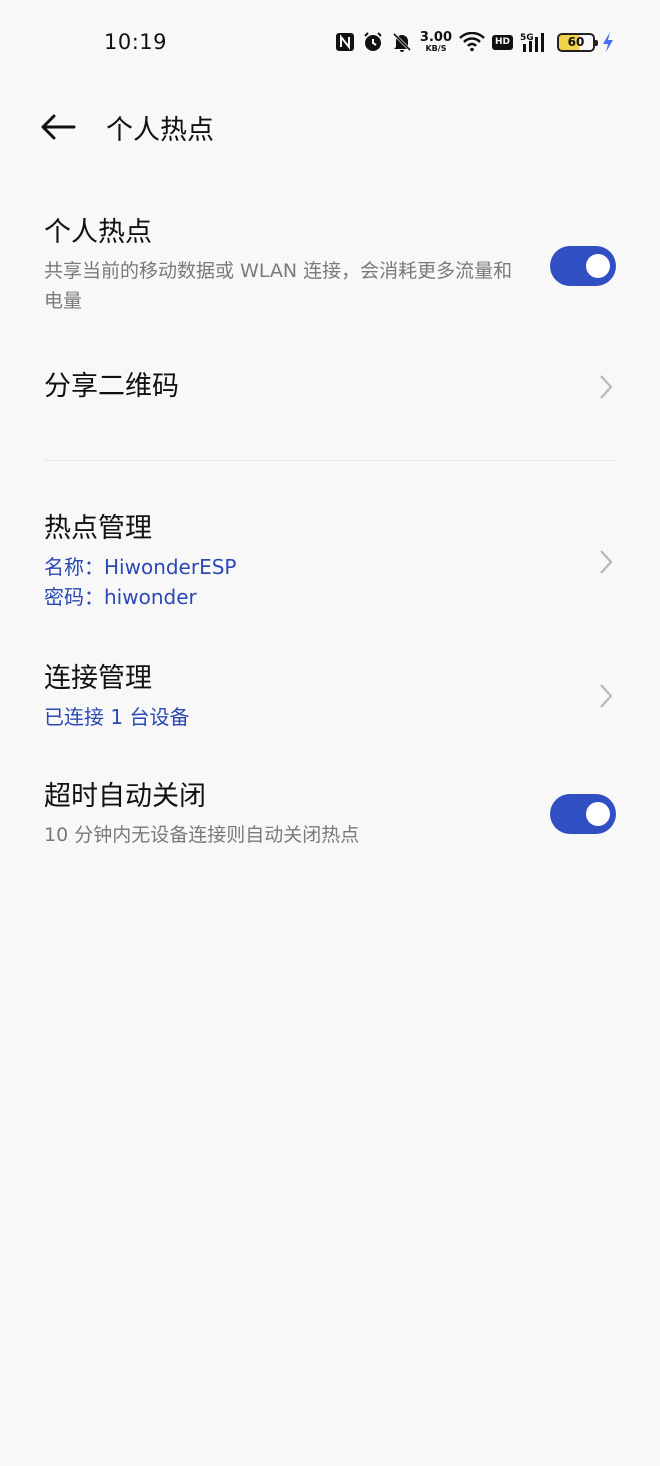 Image resolution: width=660 pixels, height=1466 pixels. Describe the element at coordinates (345, 42) in the screenshot. I see `nfc-icon` at that location.